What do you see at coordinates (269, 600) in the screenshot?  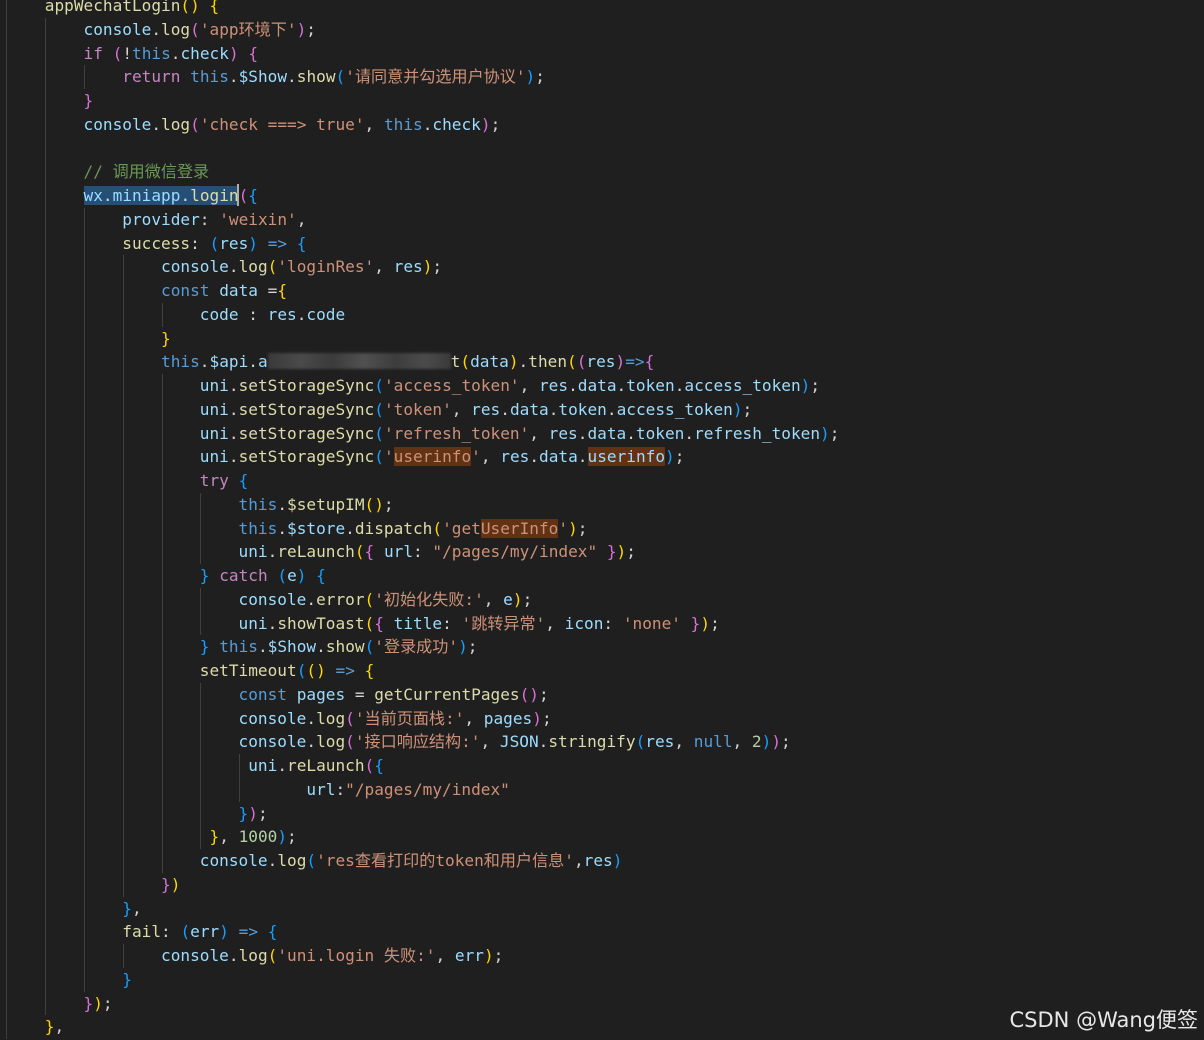 I see `code-line: console.error('初始化失败:', e);` at bounding box center [269, 600].